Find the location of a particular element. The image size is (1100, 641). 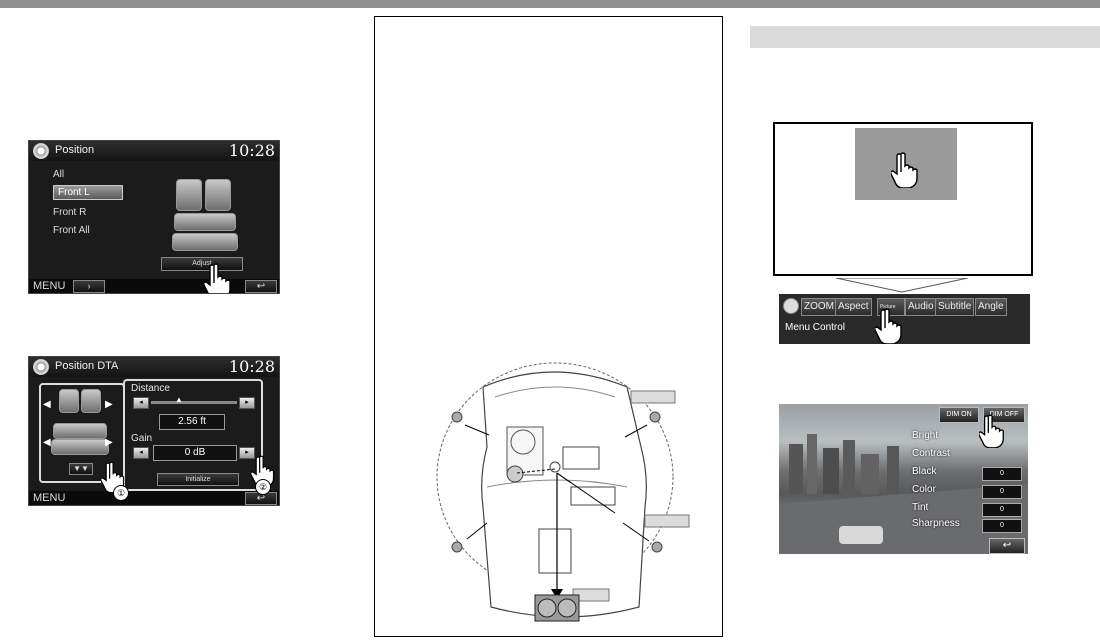

distance-increase-button: ▸ is located at coordinates (247, 403).